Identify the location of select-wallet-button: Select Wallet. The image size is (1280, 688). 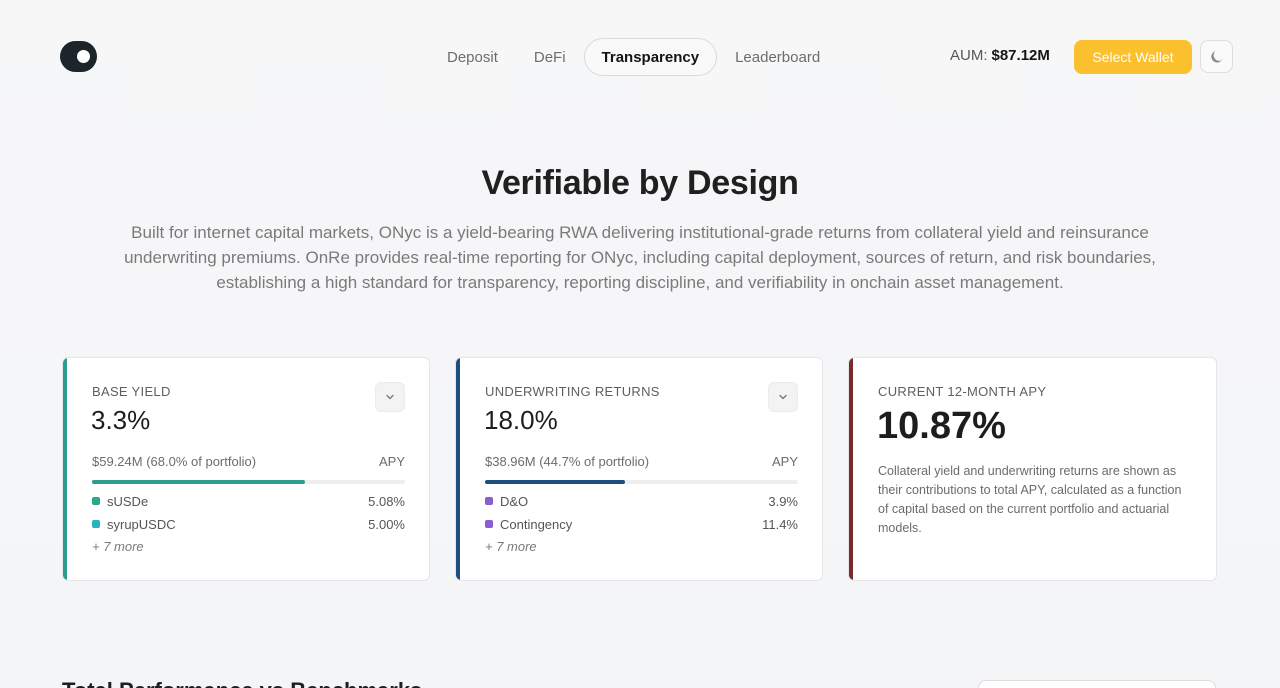
(1133, 57).